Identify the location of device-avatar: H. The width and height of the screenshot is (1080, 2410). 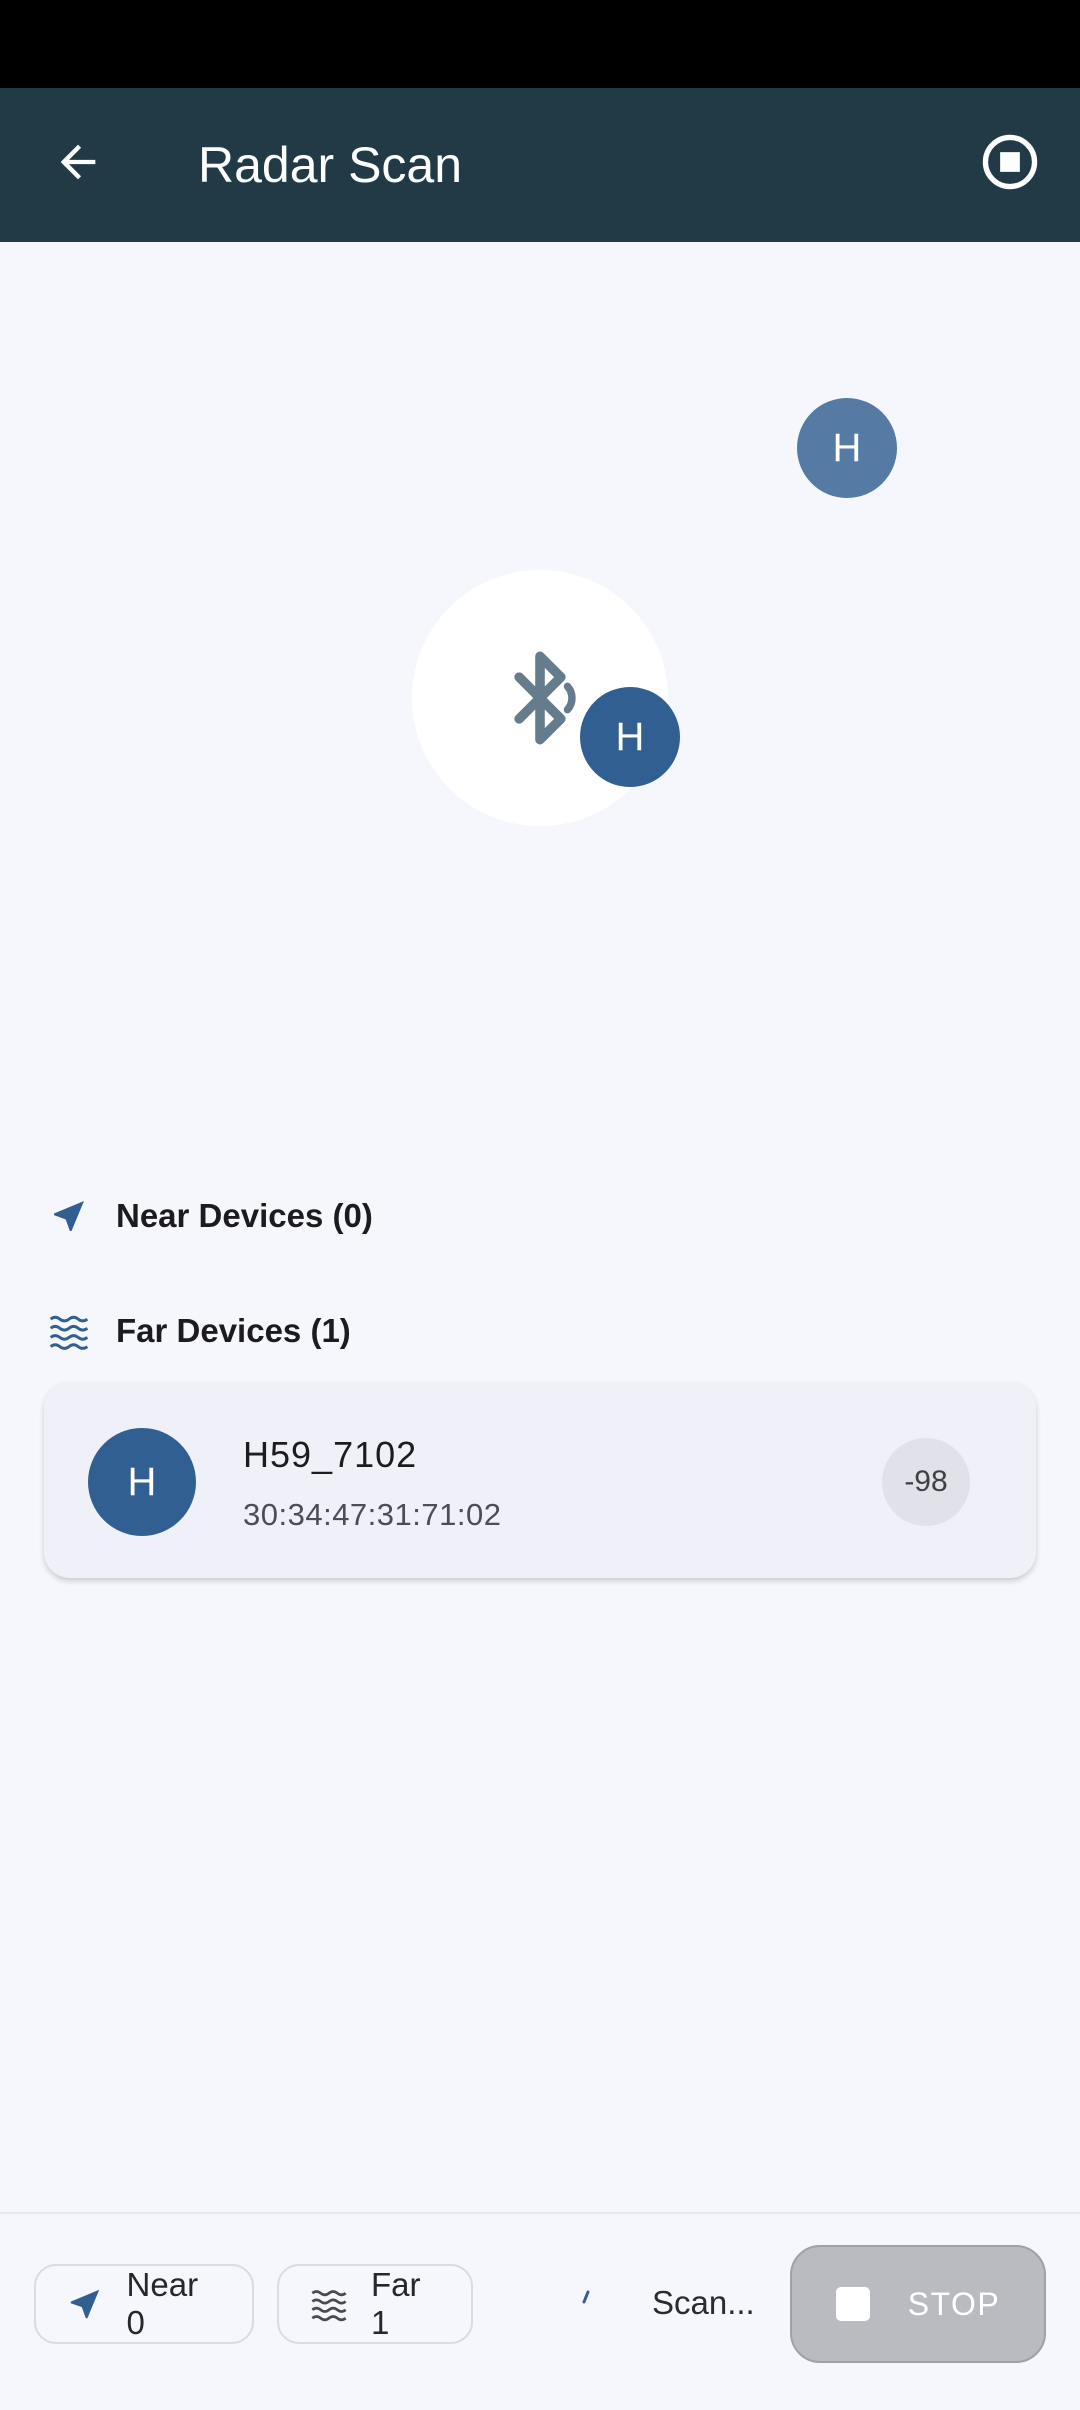
(142, 1482).